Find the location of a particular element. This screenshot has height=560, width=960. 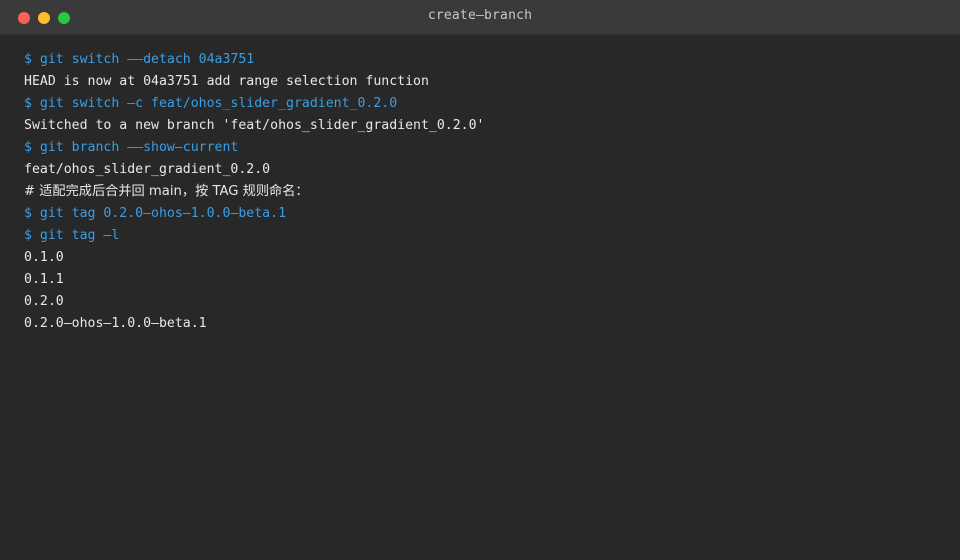

terminal-comment-line: # 适配完成后合并回 main，按 TAG 规则命名： is located at coordinates (166, 191).